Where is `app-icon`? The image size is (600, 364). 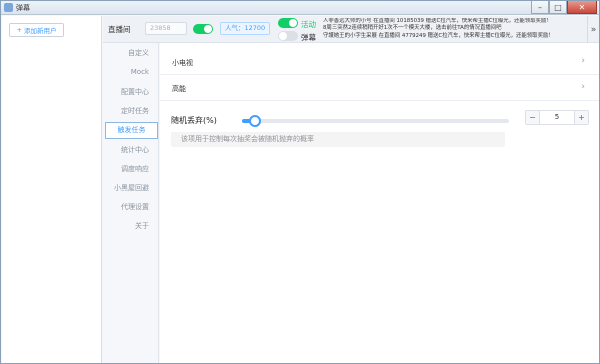
app-icon is located at coordinates (8, 7).